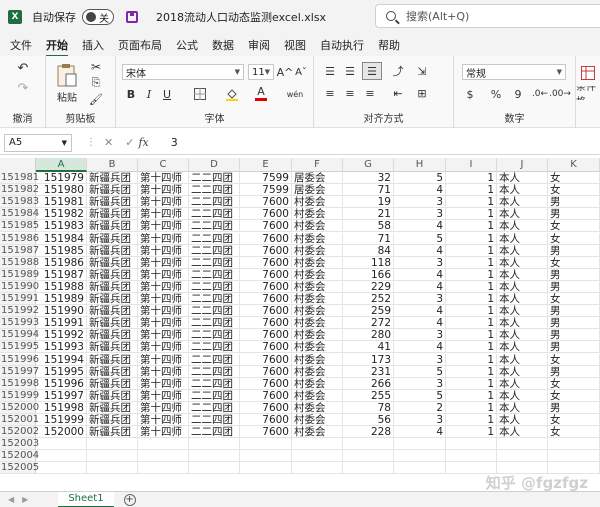 Image resolution: width=600 pixels, height=507 pixels. Describe the element at coordinates (93, 45) in the screenshot. I see `tab-insert: 插入` at that location.